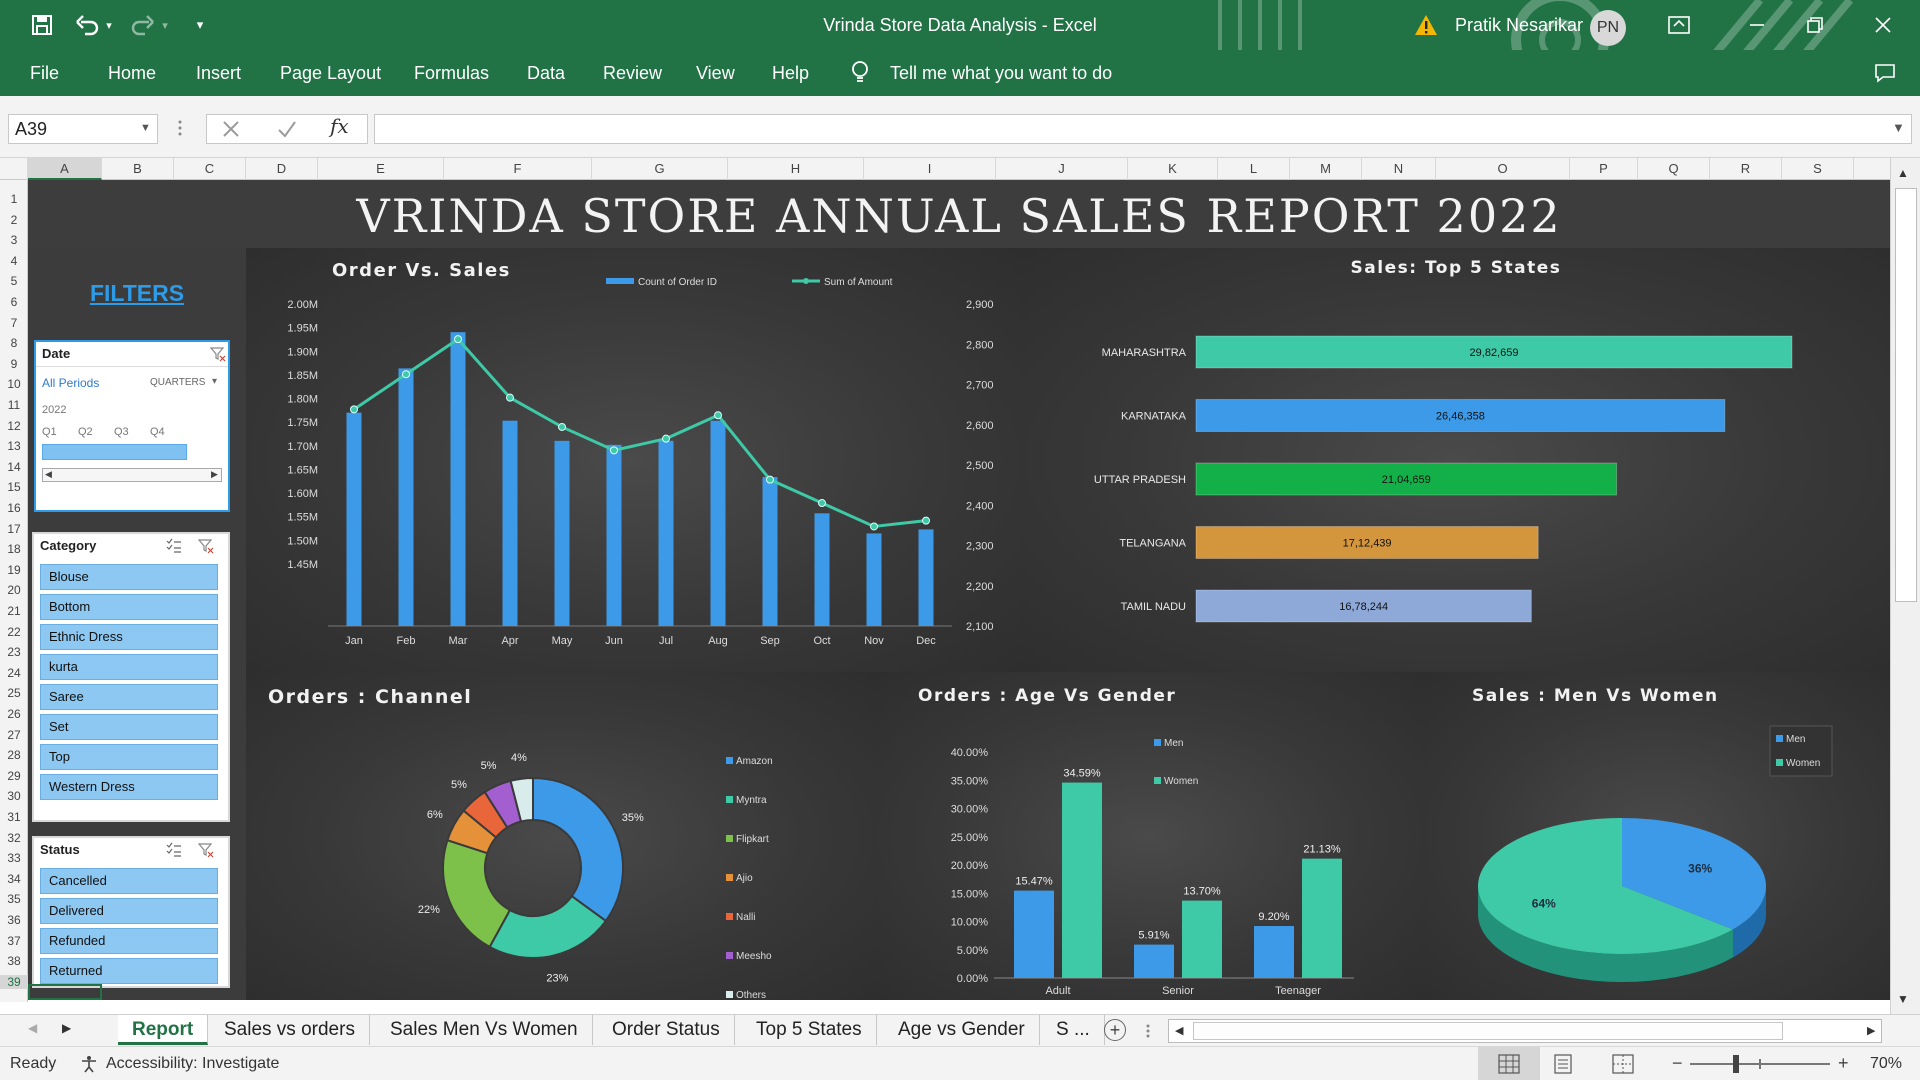 The height and width of the screenshot is (1080, 1920). I want to click on tab-formulas: Formulas, so click(451, 73).